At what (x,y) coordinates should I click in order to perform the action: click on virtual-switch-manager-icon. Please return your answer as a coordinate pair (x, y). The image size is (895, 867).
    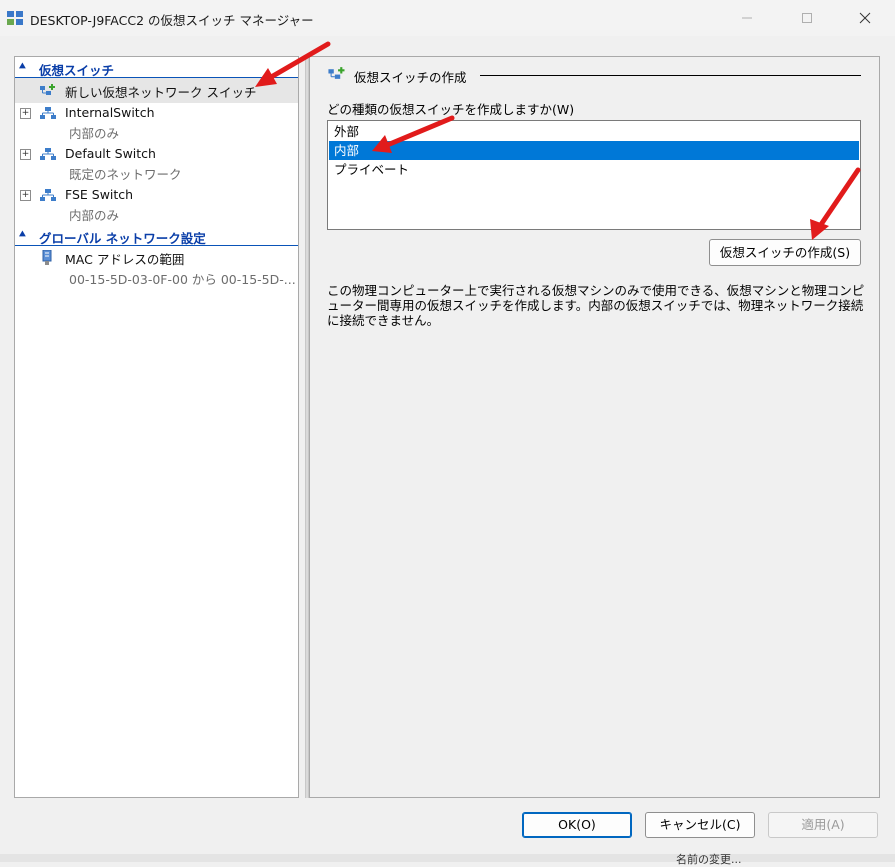
    Looking at the image, I should click on (15, 18).